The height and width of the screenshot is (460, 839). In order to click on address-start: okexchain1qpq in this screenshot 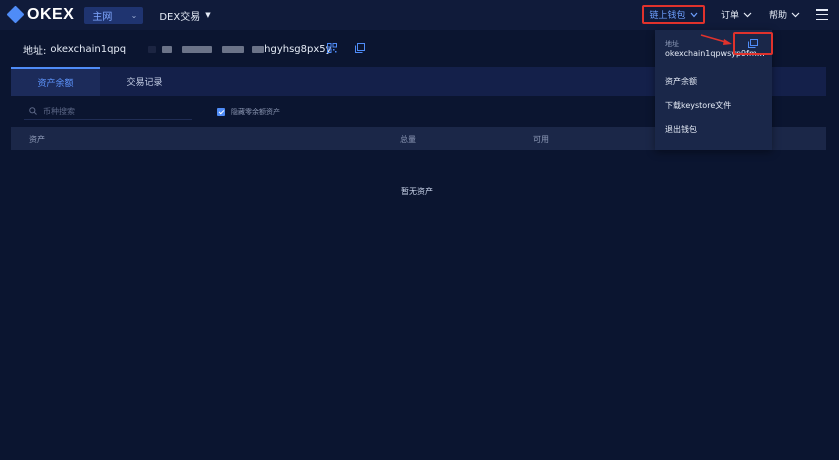, I will do `click(88, 49)`.